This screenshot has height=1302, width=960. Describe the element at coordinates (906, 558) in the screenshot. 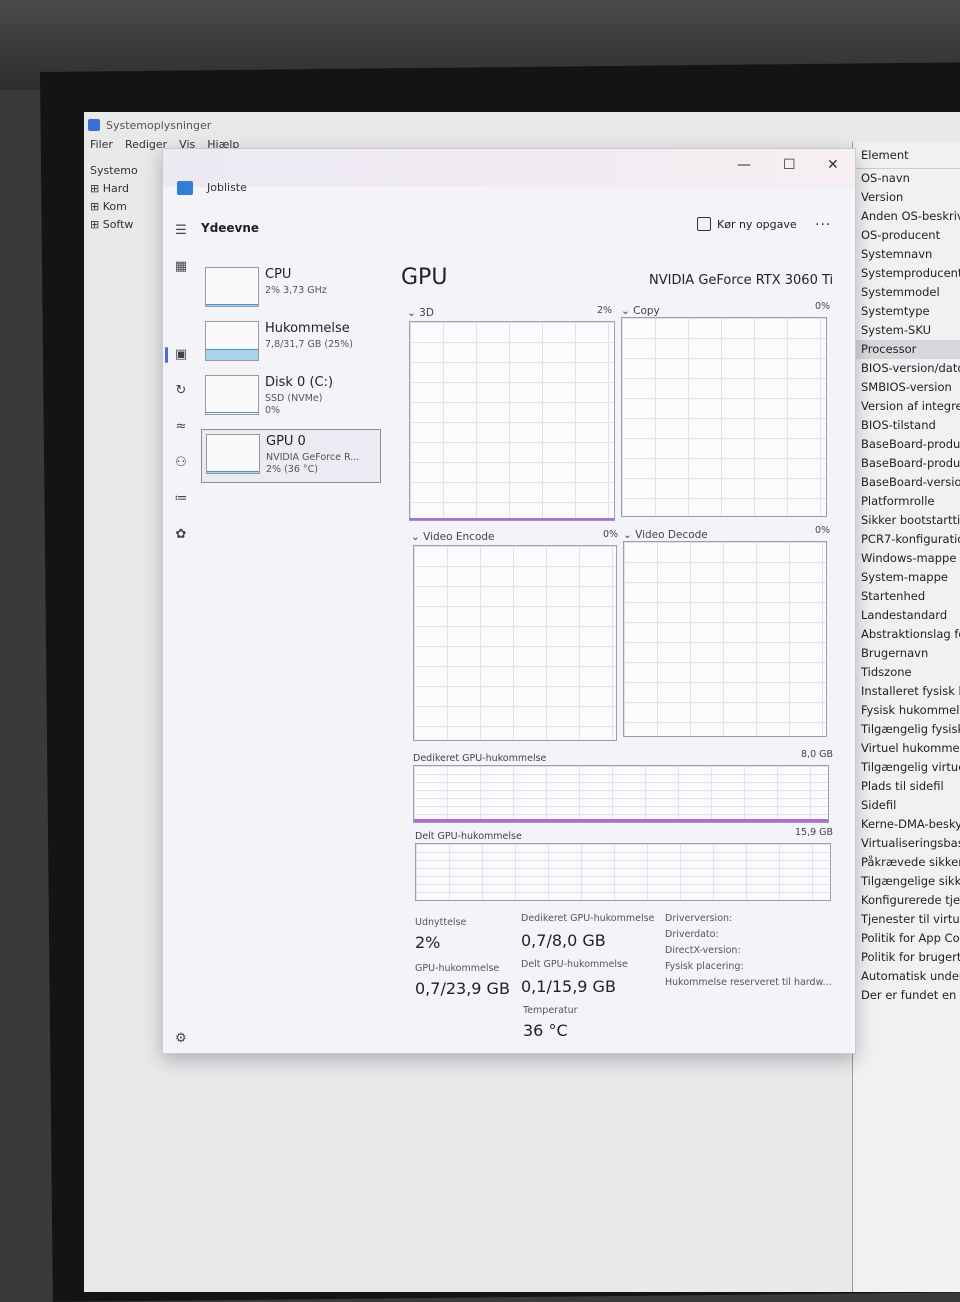

I see `details-row: Windows-mappe` at that location.